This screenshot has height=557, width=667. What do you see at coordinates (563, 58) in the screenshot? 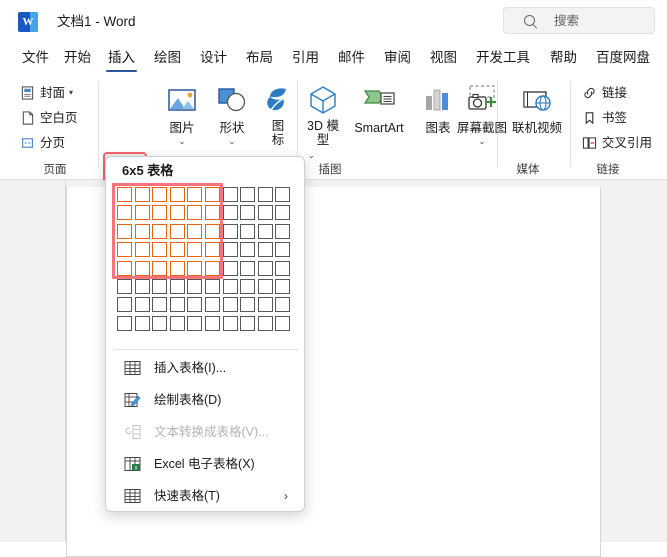
I see `tab-11: 帮助` at bounding box center [563, 58].